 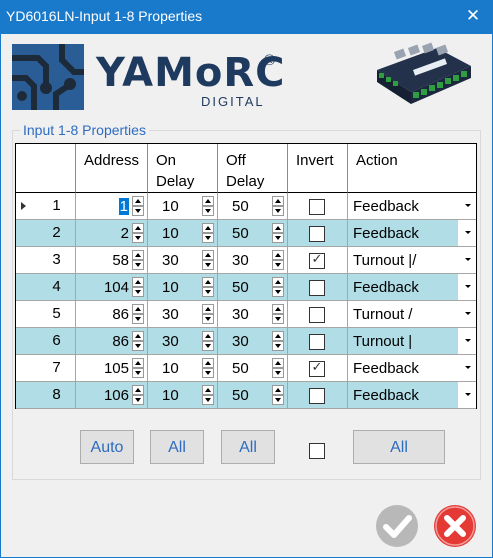 I want to click on row-header: 8, so click(x=46, y=395).